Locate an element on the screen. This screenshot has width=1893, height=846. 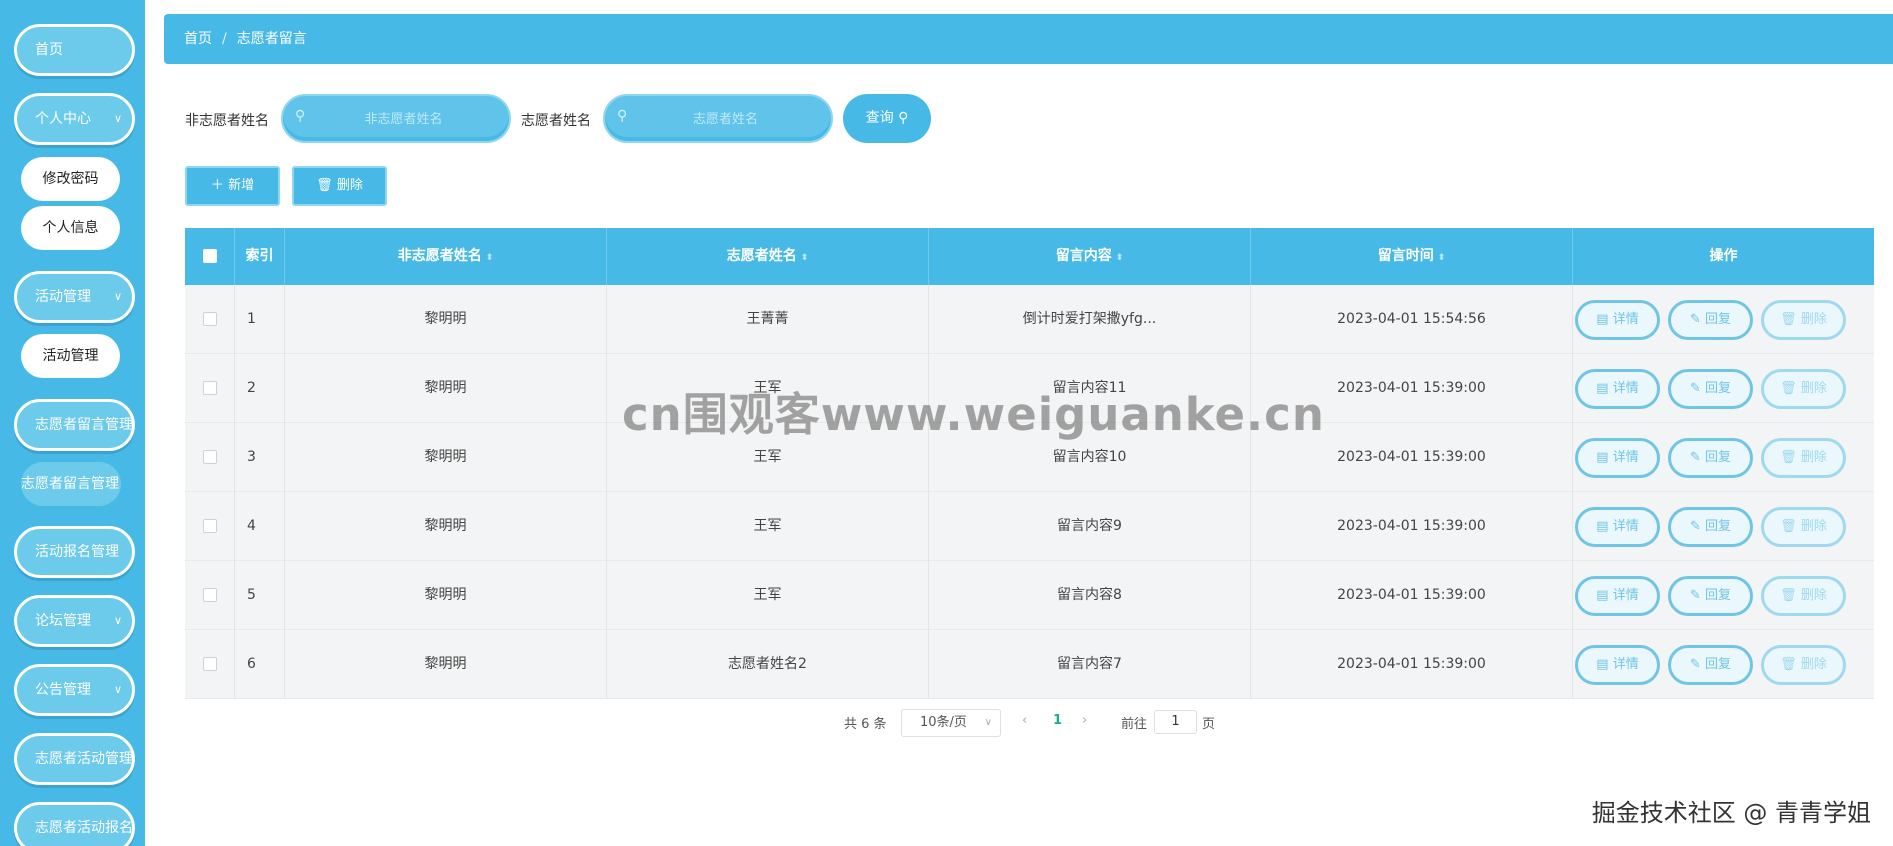
menu-volunteer-activity-signup: 志愿者活动报名管 is located at coordinates (74, 824).